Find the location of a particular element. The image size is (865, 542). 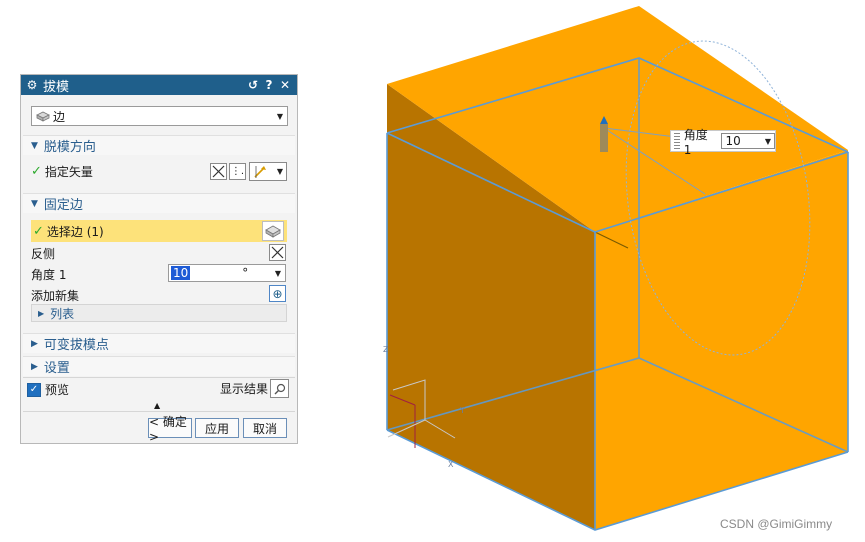

section-variable-points: ▶ 可变拔模点 is located at coordinates (159, 343).